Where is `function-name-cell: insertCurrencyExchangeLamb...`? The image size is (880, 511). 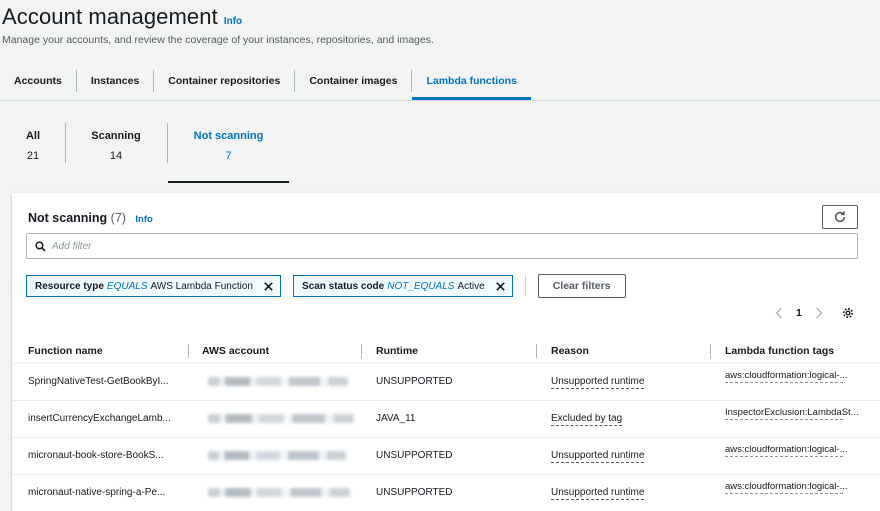 function-name-cell: insertCurrencyExchangeLamb... is located at coordinates (99, 418).